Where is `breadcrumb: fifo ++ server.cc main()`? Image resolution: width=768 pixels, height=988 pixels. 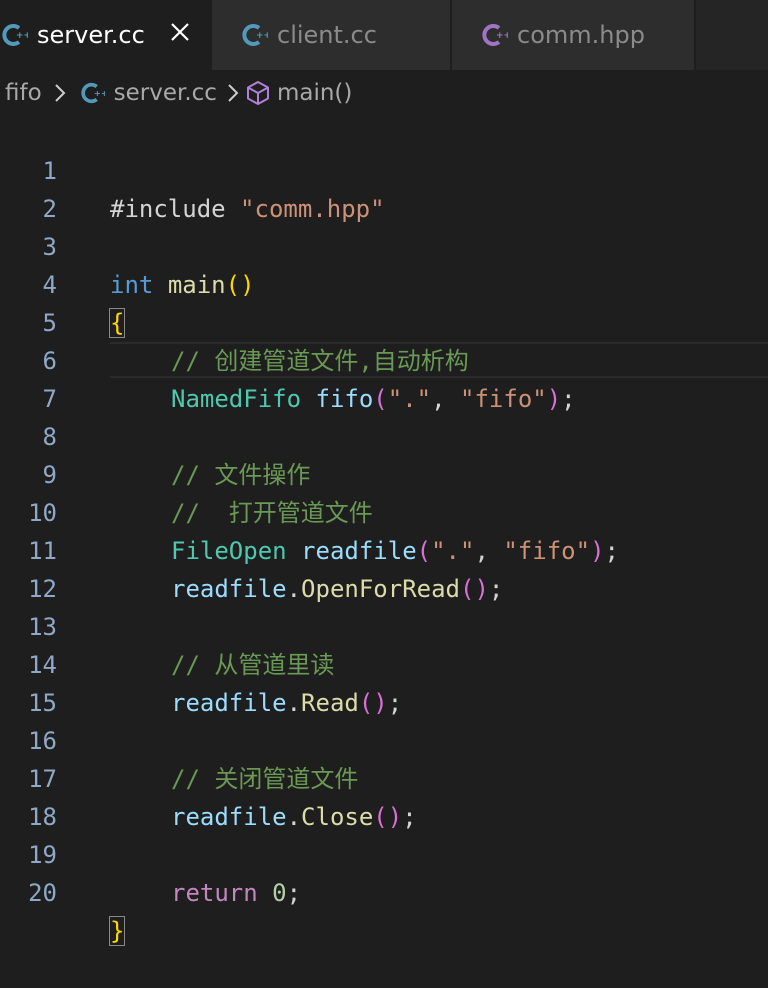
breadcrumb: fifo ++ server.cc main() is located at coordinates (384, 93).